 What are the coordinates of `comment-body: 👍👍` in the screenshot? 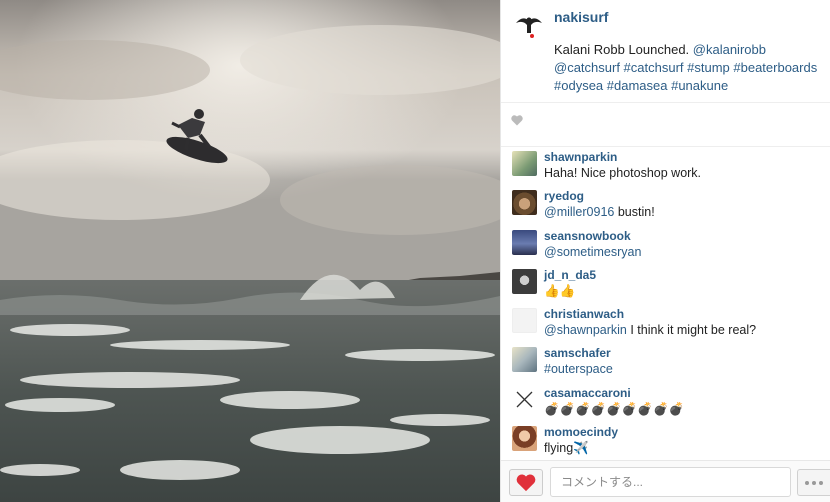 It's located at (560, 290).